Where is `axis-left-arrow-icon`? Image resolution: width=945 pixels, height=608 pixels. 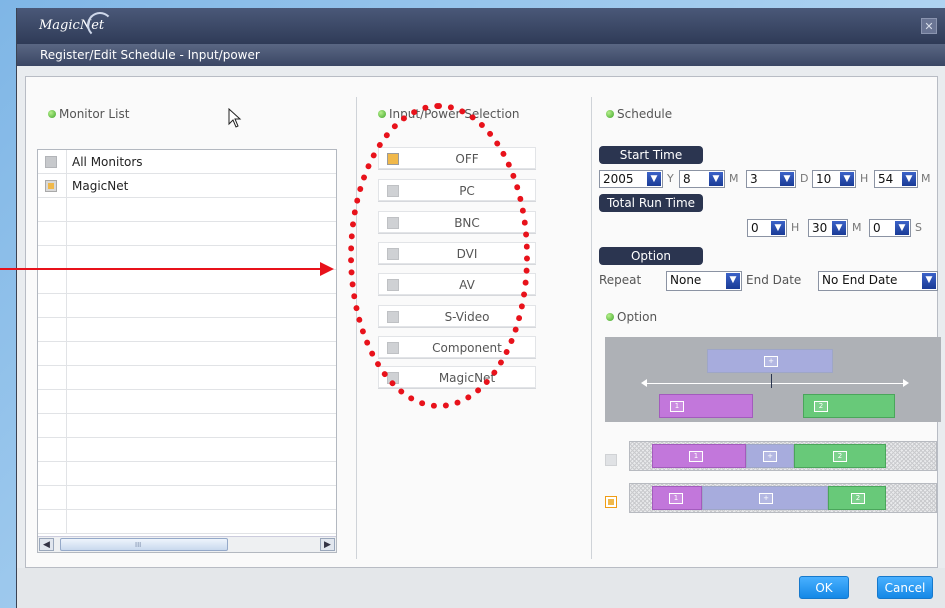 axis-left-arrow-icon is located at coordinates (644, 383).